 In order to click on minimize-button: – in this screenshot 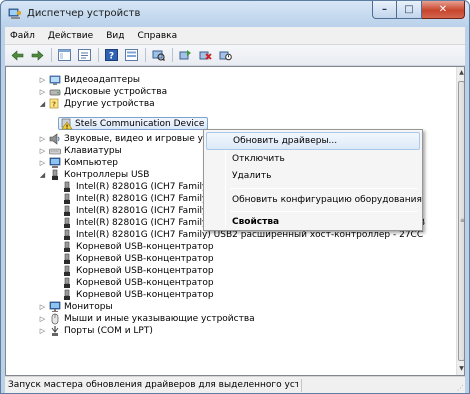, I will do `click(384, 10)`.